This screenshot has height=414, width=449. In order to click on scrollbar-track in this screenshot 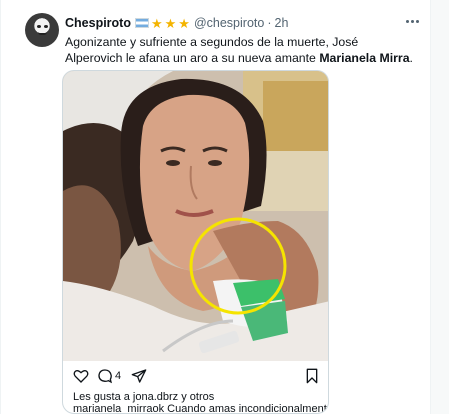, I will do `click(440, 207)`.